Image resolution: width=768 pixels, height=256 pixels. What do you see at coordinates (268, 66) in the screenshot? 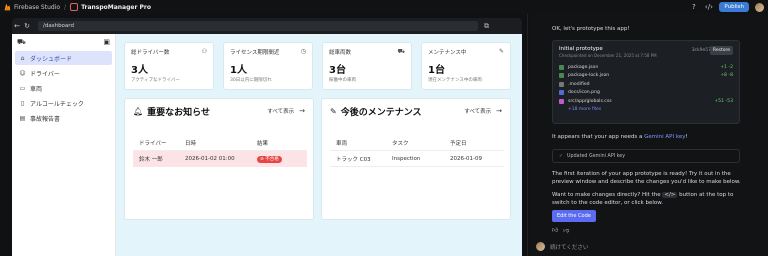
I see `stat-card-license-expiring: ライセンス期限間近 ◷ 1人 30日以内に期限切れ` at bounding box center [268, 66].